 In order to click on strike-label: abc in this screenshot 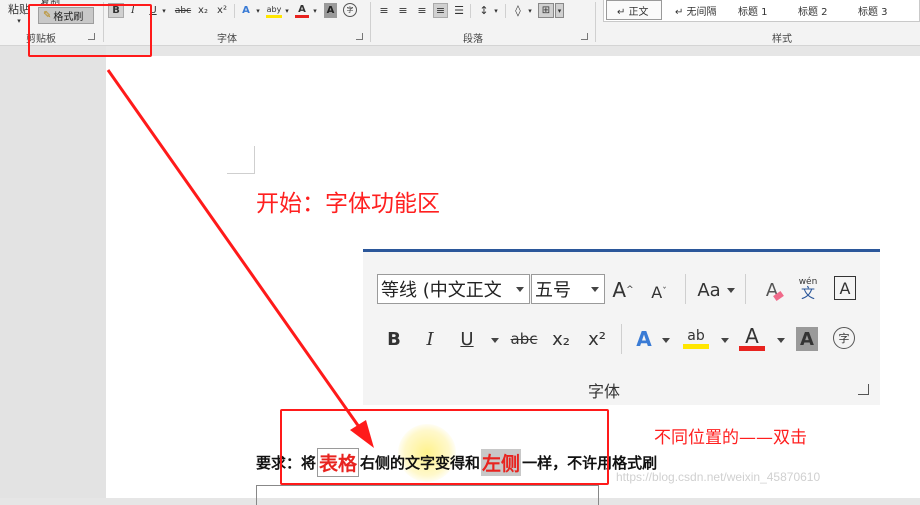, I will do `click(183, 10)`.